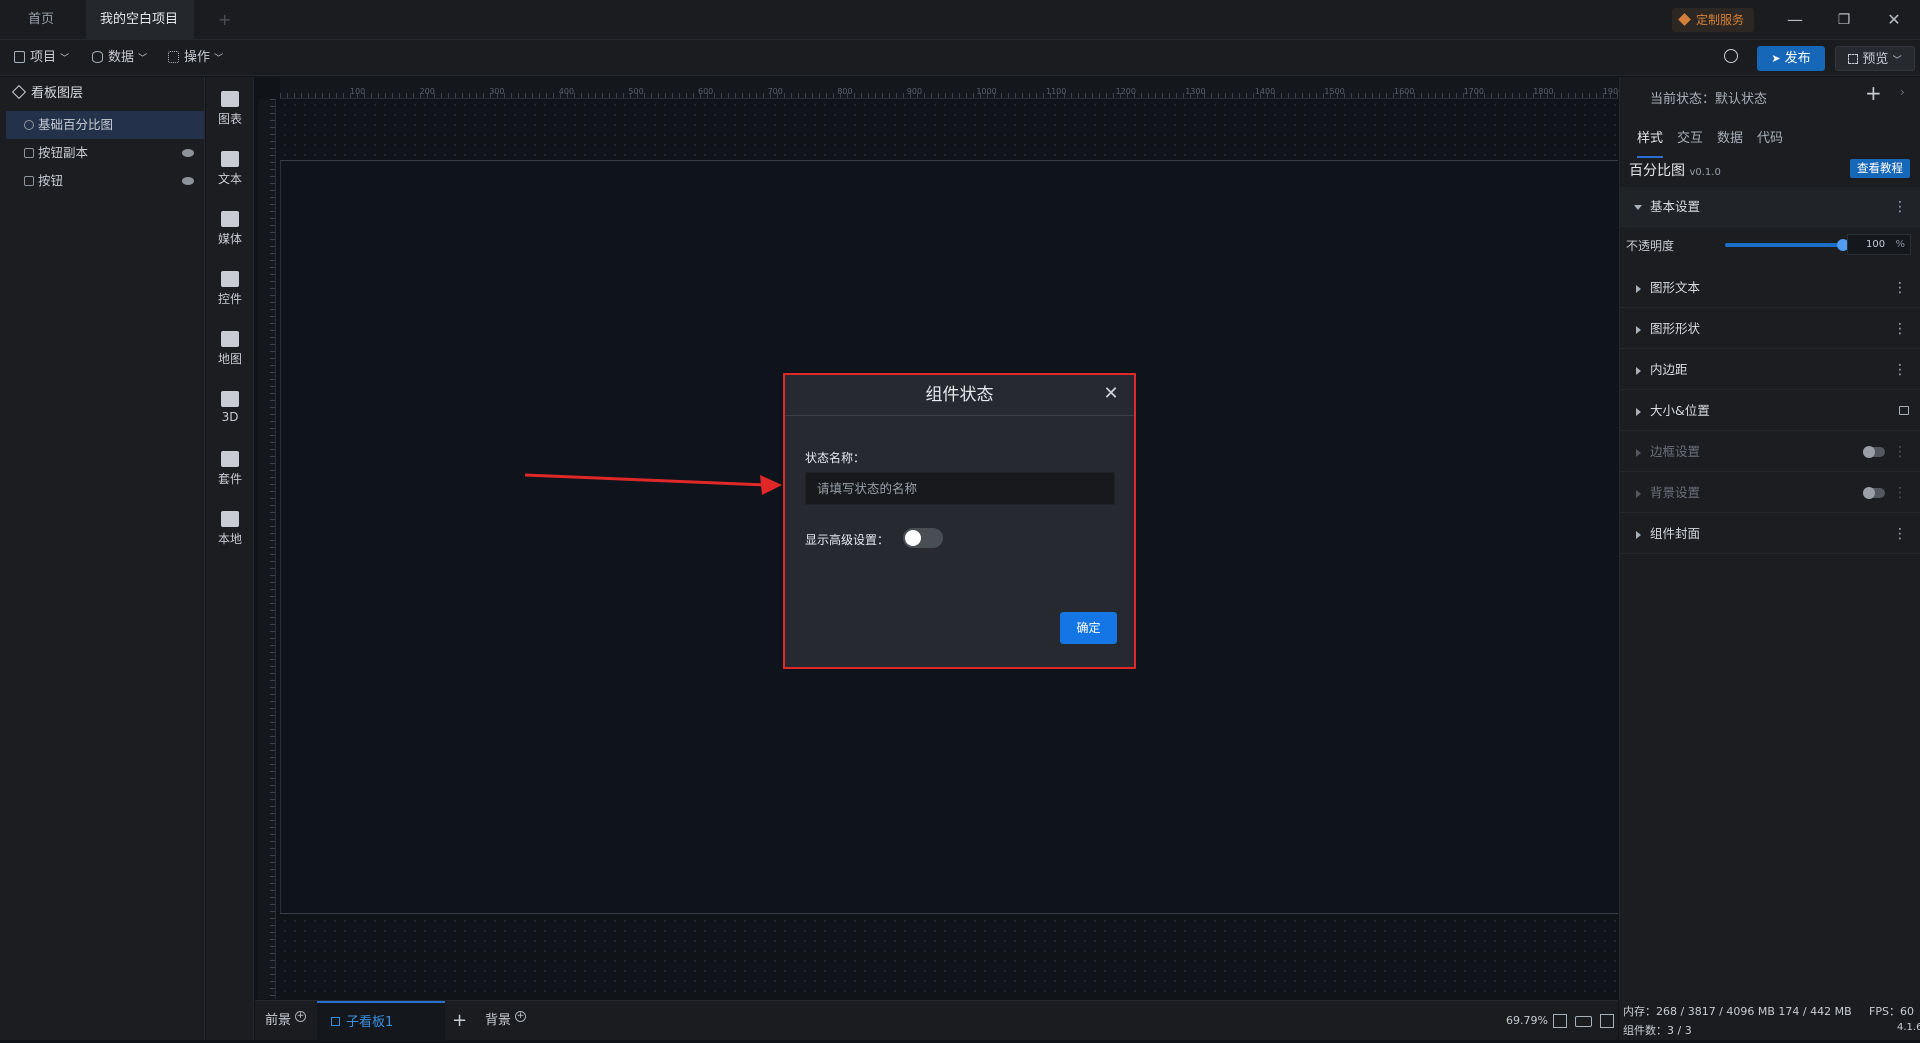 The width and height of the screenshot is (1920, 1043). Describe the element at coordinates (1731, 56) in the screenshot. I see `search-icon` at that location.